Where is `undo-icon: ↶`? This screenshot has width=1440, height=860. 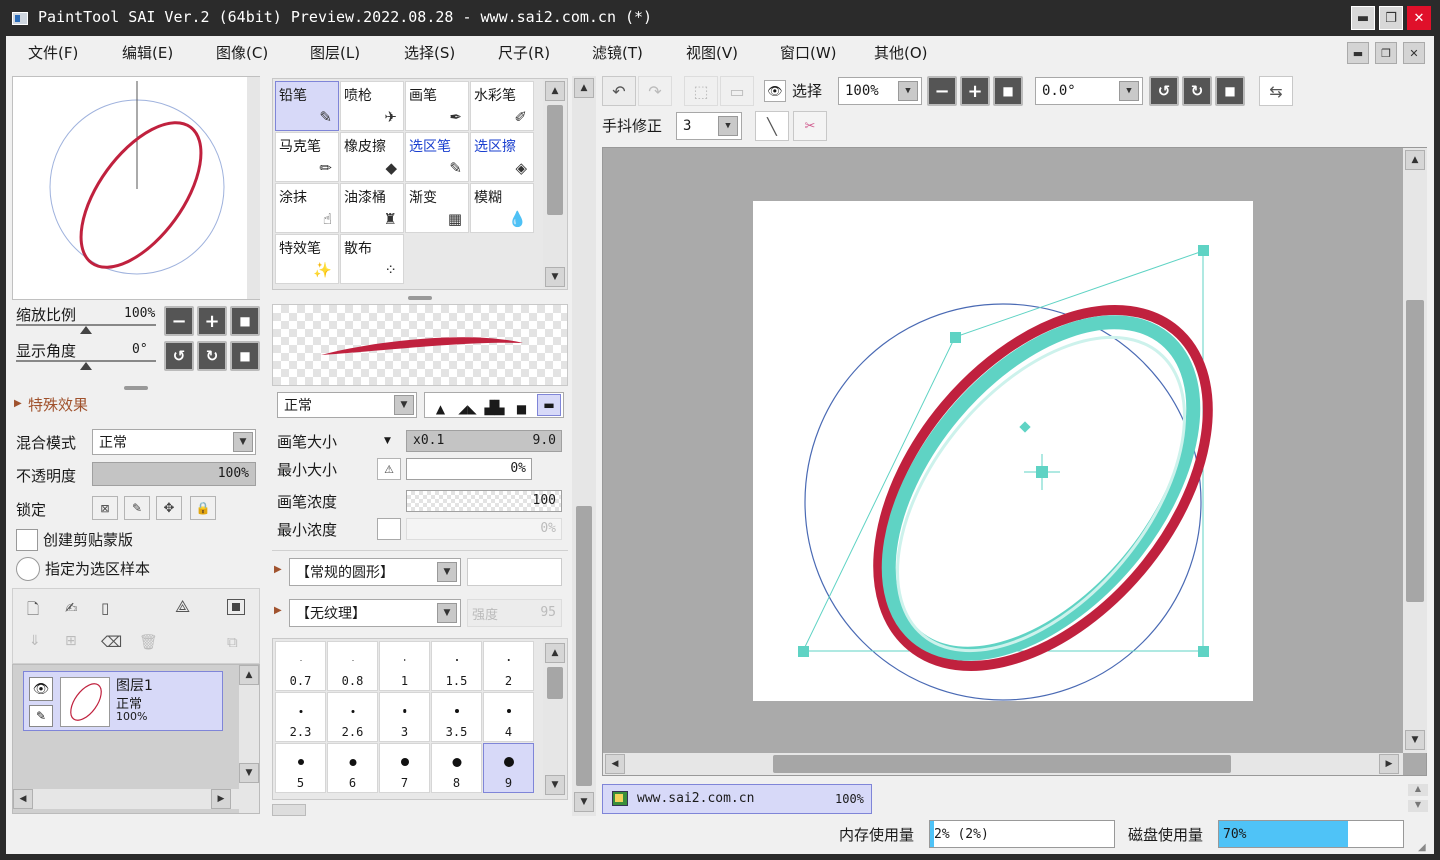 undo-icon: ↶ is located at coordinates (619, 91).